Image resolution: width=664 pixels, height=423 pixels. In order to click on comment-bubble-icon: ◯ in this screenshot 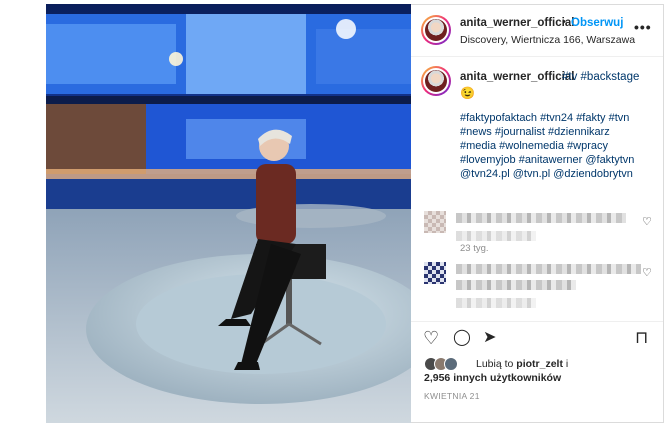, I will do `click(462, 338)`.